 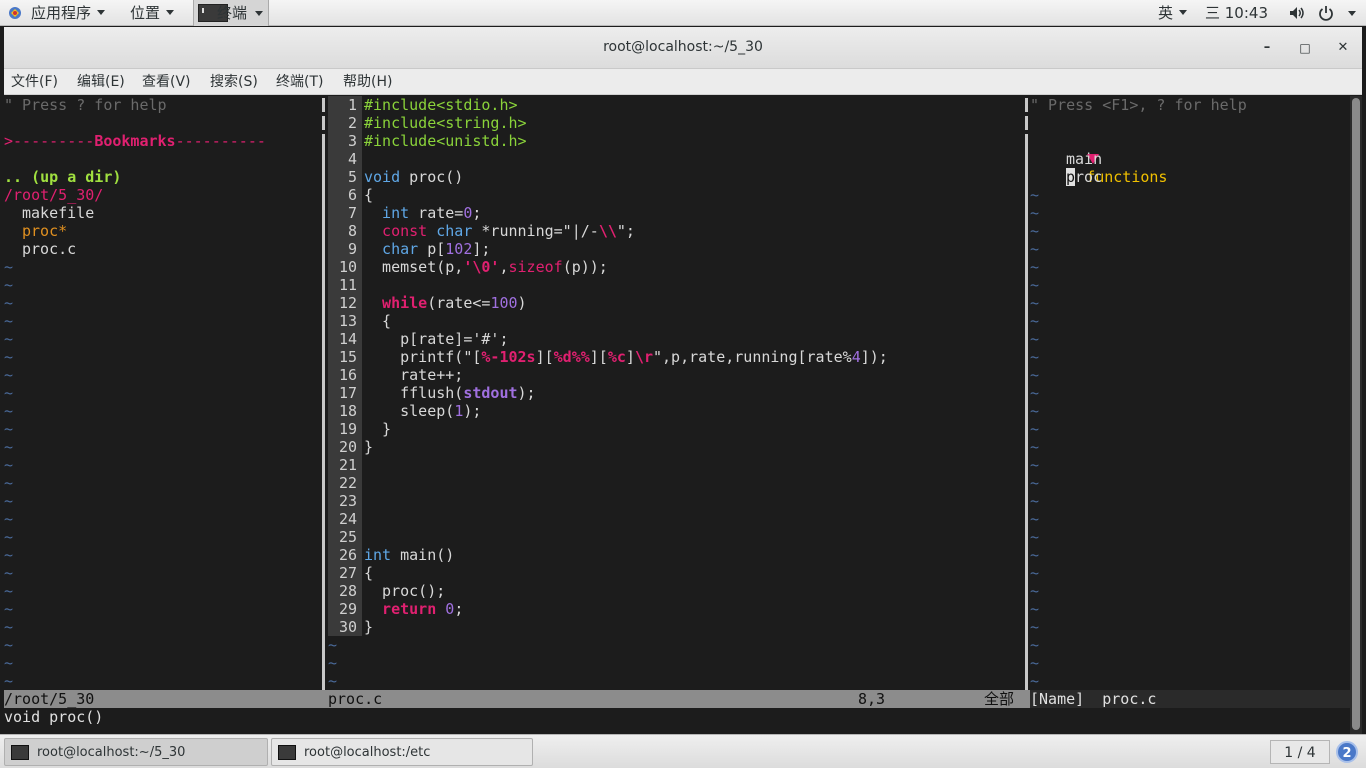 I want to click on code-line: {, so click(x=369, y=195).